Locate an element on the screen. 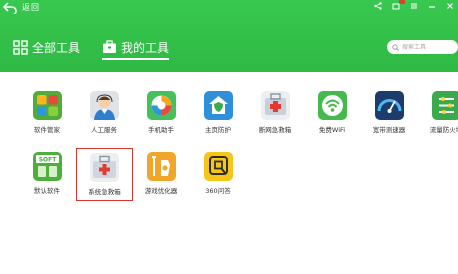  tool-software-manager: 软件管家 is located at coordinates (47, 117).